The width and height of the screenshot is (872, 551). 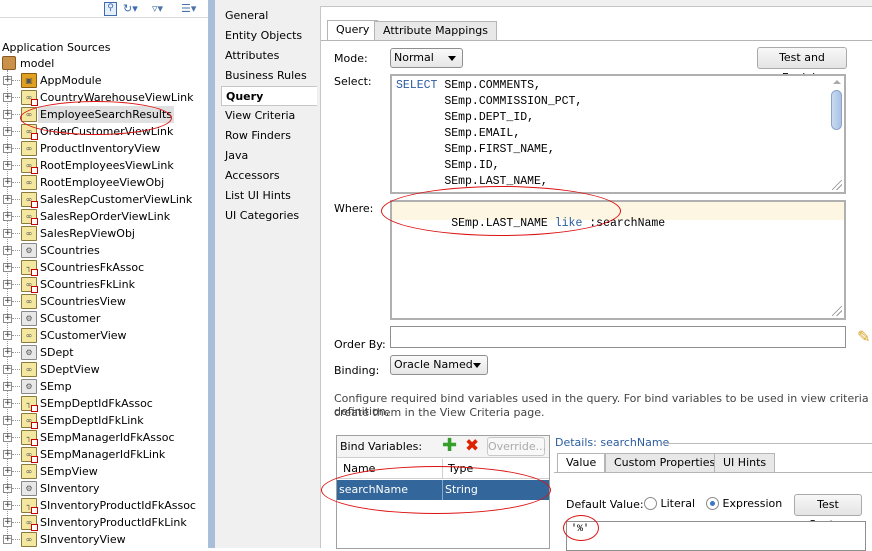 What do you see at coordinates (100, 148) in the screenshot?
I see `tree-item-label: ProductInventoryView` at bounding box center [100, 148].